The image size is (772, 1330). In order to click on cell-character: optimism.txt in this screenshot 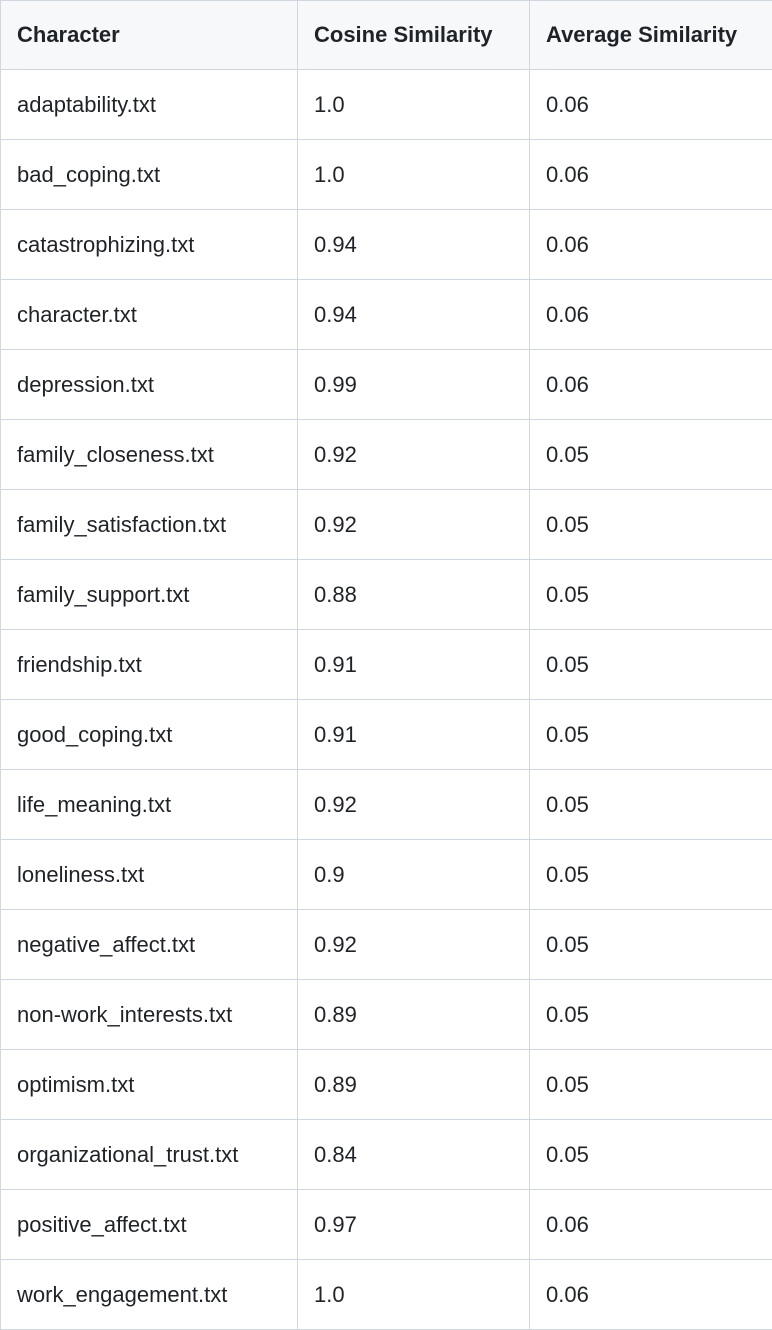, I will do `click(149, 1084)`.